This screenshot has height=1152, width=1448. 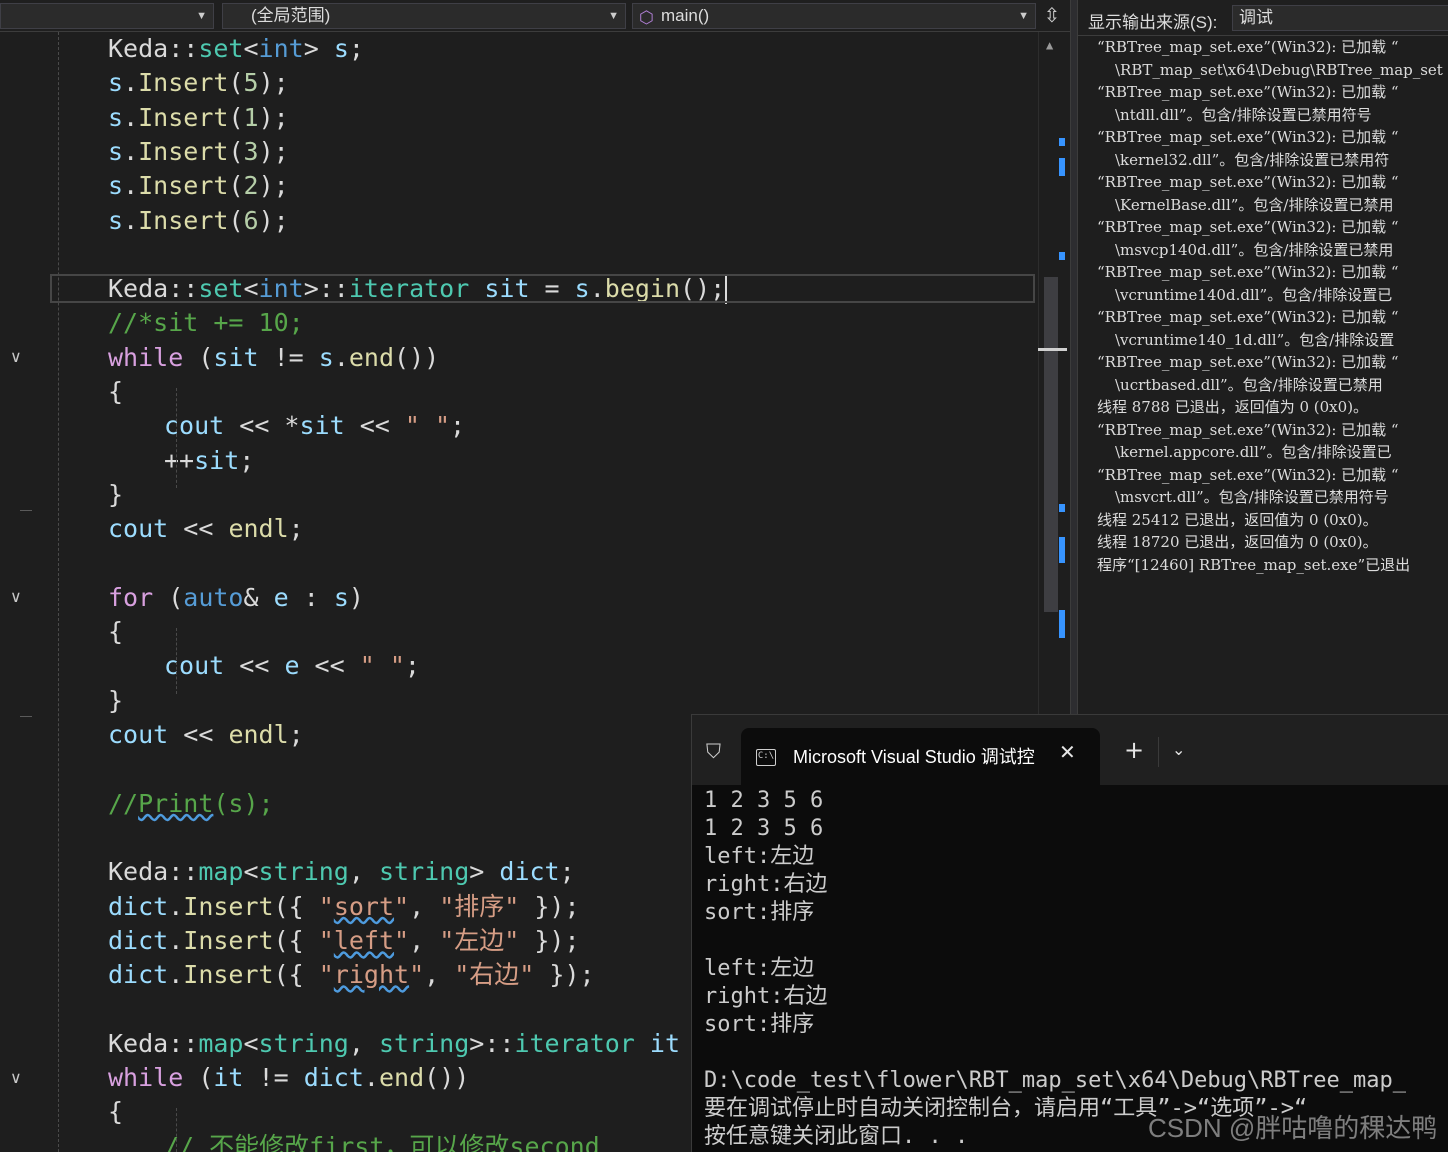 What do you see at coordinates (198, 152) in the screenshot?
I see `code-line: s.Insert(3);` at bounding box center [198, 152].